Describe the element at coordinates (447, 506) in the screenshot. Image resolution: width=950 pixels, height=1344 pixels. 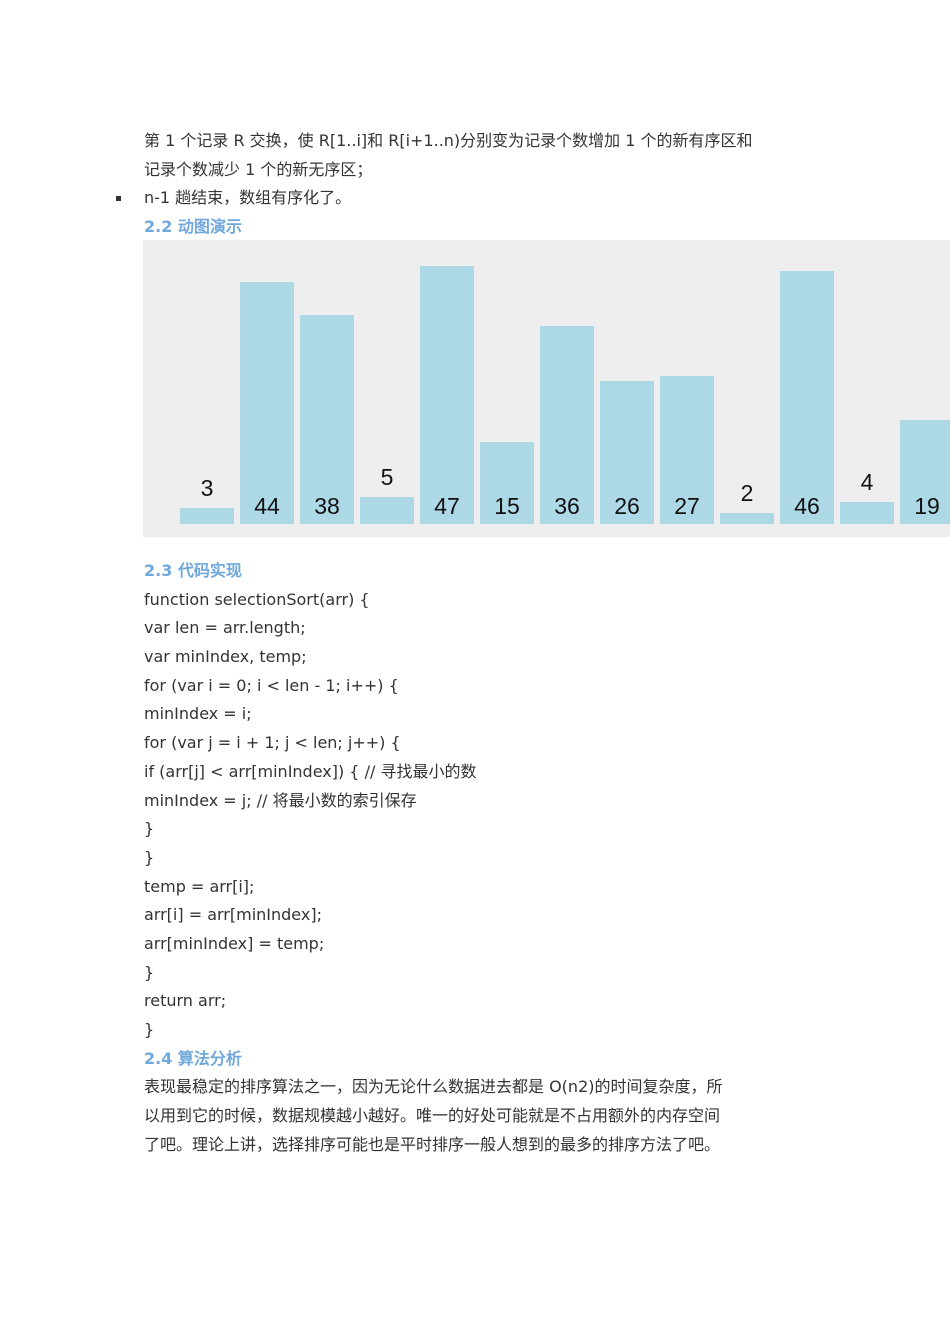
I see `bar-label: 47` at that location.